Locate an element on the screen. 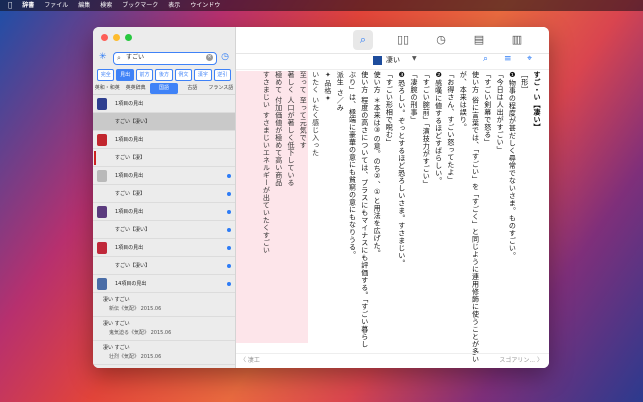 The height and width of the screenshot is (402, 643). history-item: 凄い すごい 新伝《気配》 2015.06 is located at coordinates (164, 305).